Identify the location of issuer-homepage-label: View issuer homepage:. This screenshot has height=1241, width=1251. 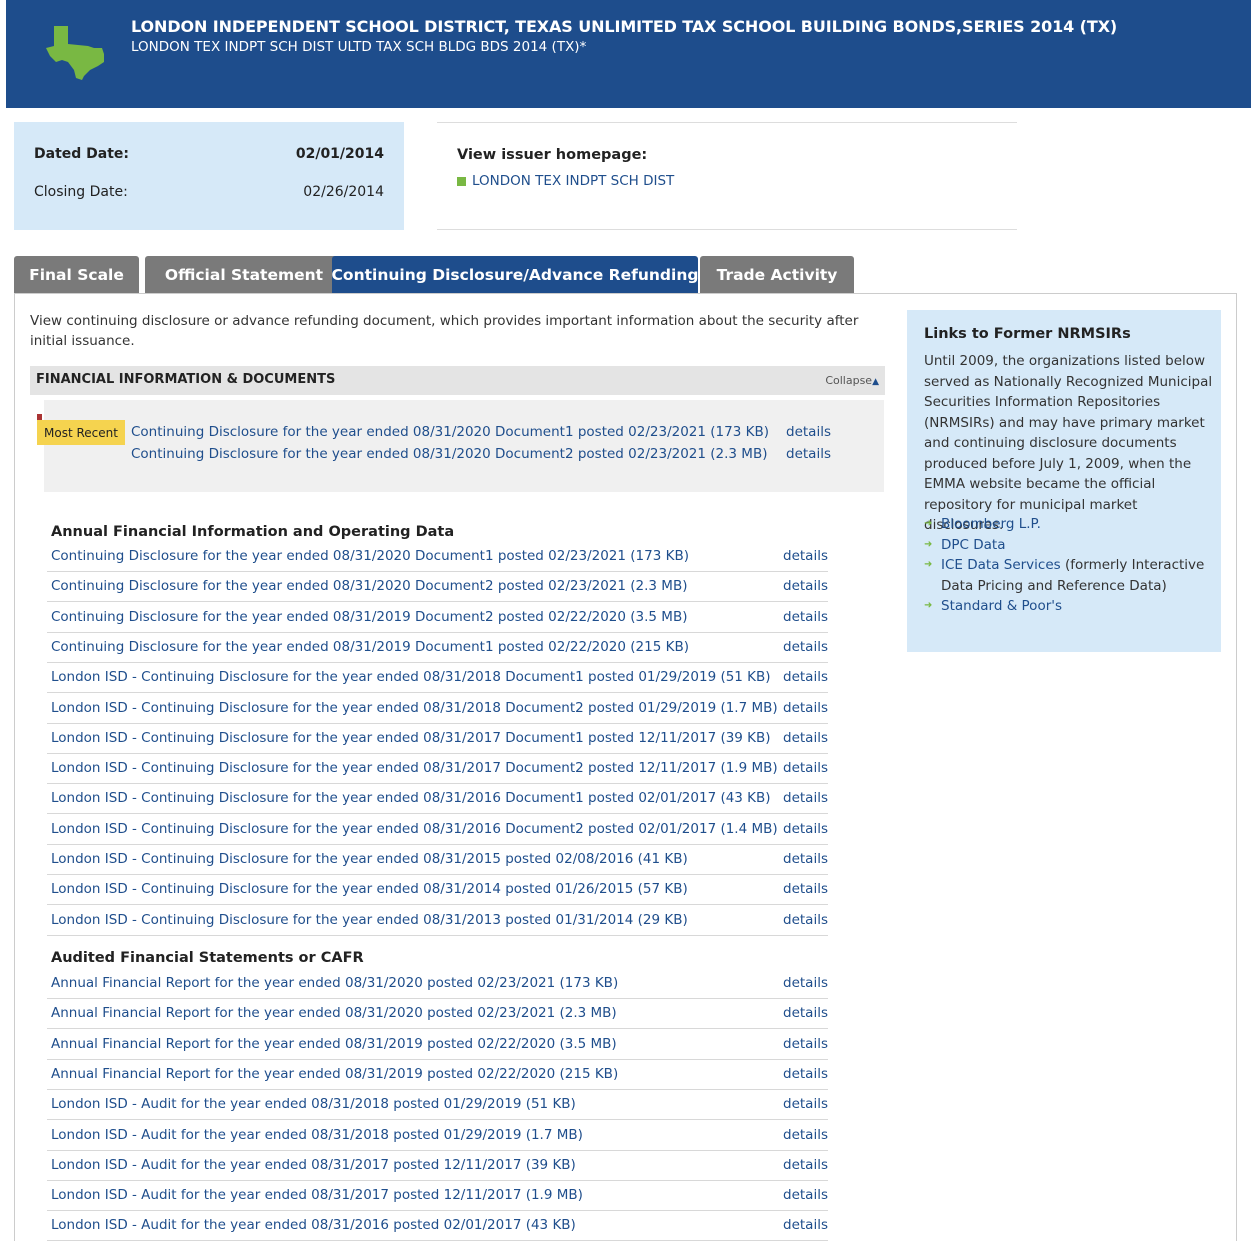
(552, 155).